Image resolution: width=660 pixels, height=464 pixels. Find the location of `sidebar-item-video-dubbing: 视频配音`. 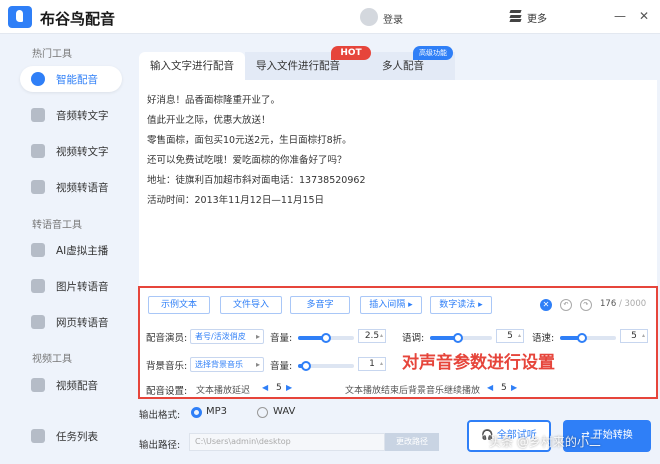

sidebar-item-video-dubbing: 视频配音 is located at coordinates (71, 385).